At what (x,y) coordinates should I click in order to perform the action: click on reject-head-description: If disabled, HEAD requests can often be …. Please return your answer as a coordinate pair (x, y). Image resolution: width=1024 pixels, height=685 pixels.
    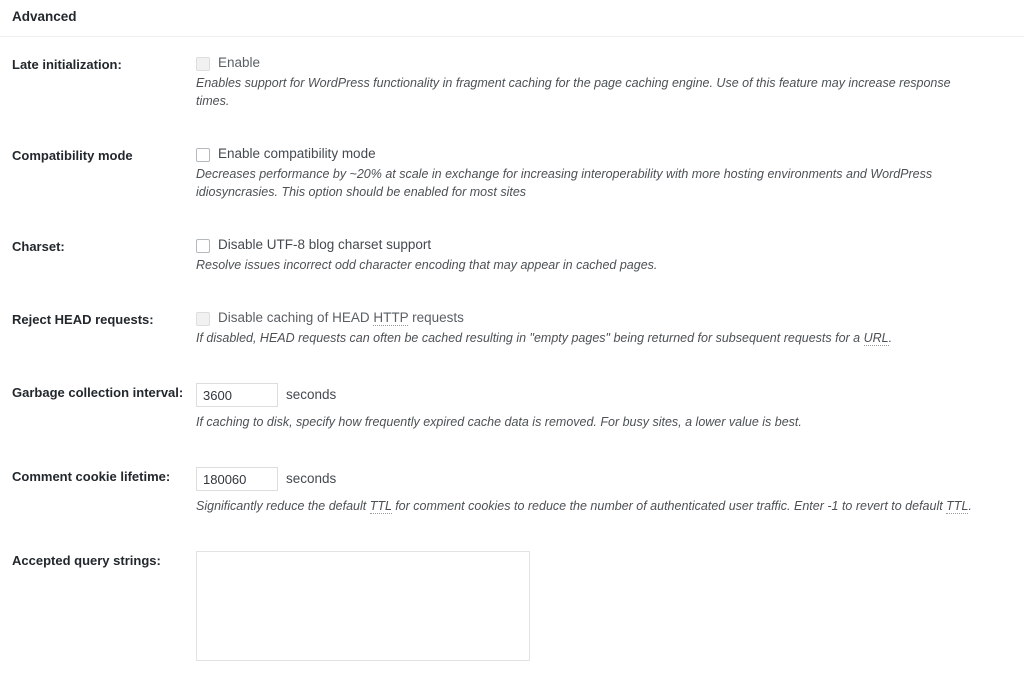
    Looking at the image, I should click on (591, 338).